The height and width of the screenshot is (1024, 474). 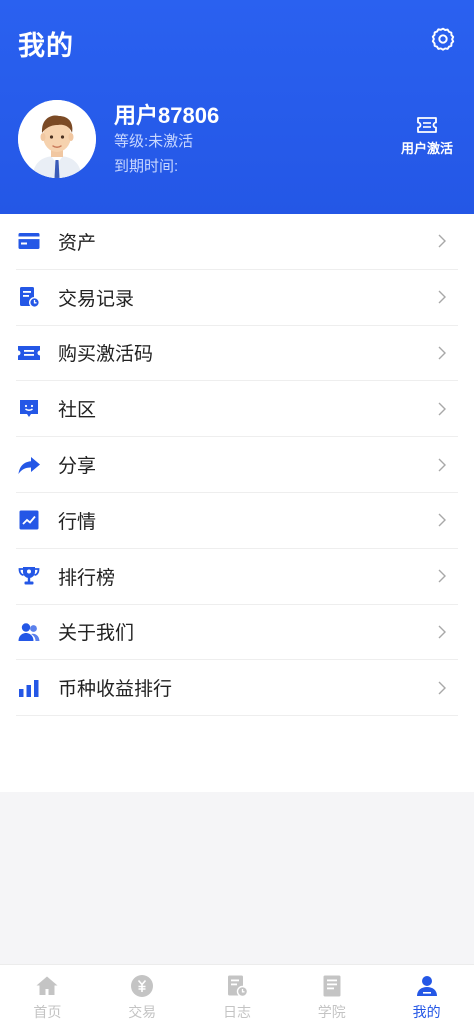 What do you see at coordinates (426, 1012) in the screenshot?
I see `tab-label: 我的` at bounding box center [426, 1012].